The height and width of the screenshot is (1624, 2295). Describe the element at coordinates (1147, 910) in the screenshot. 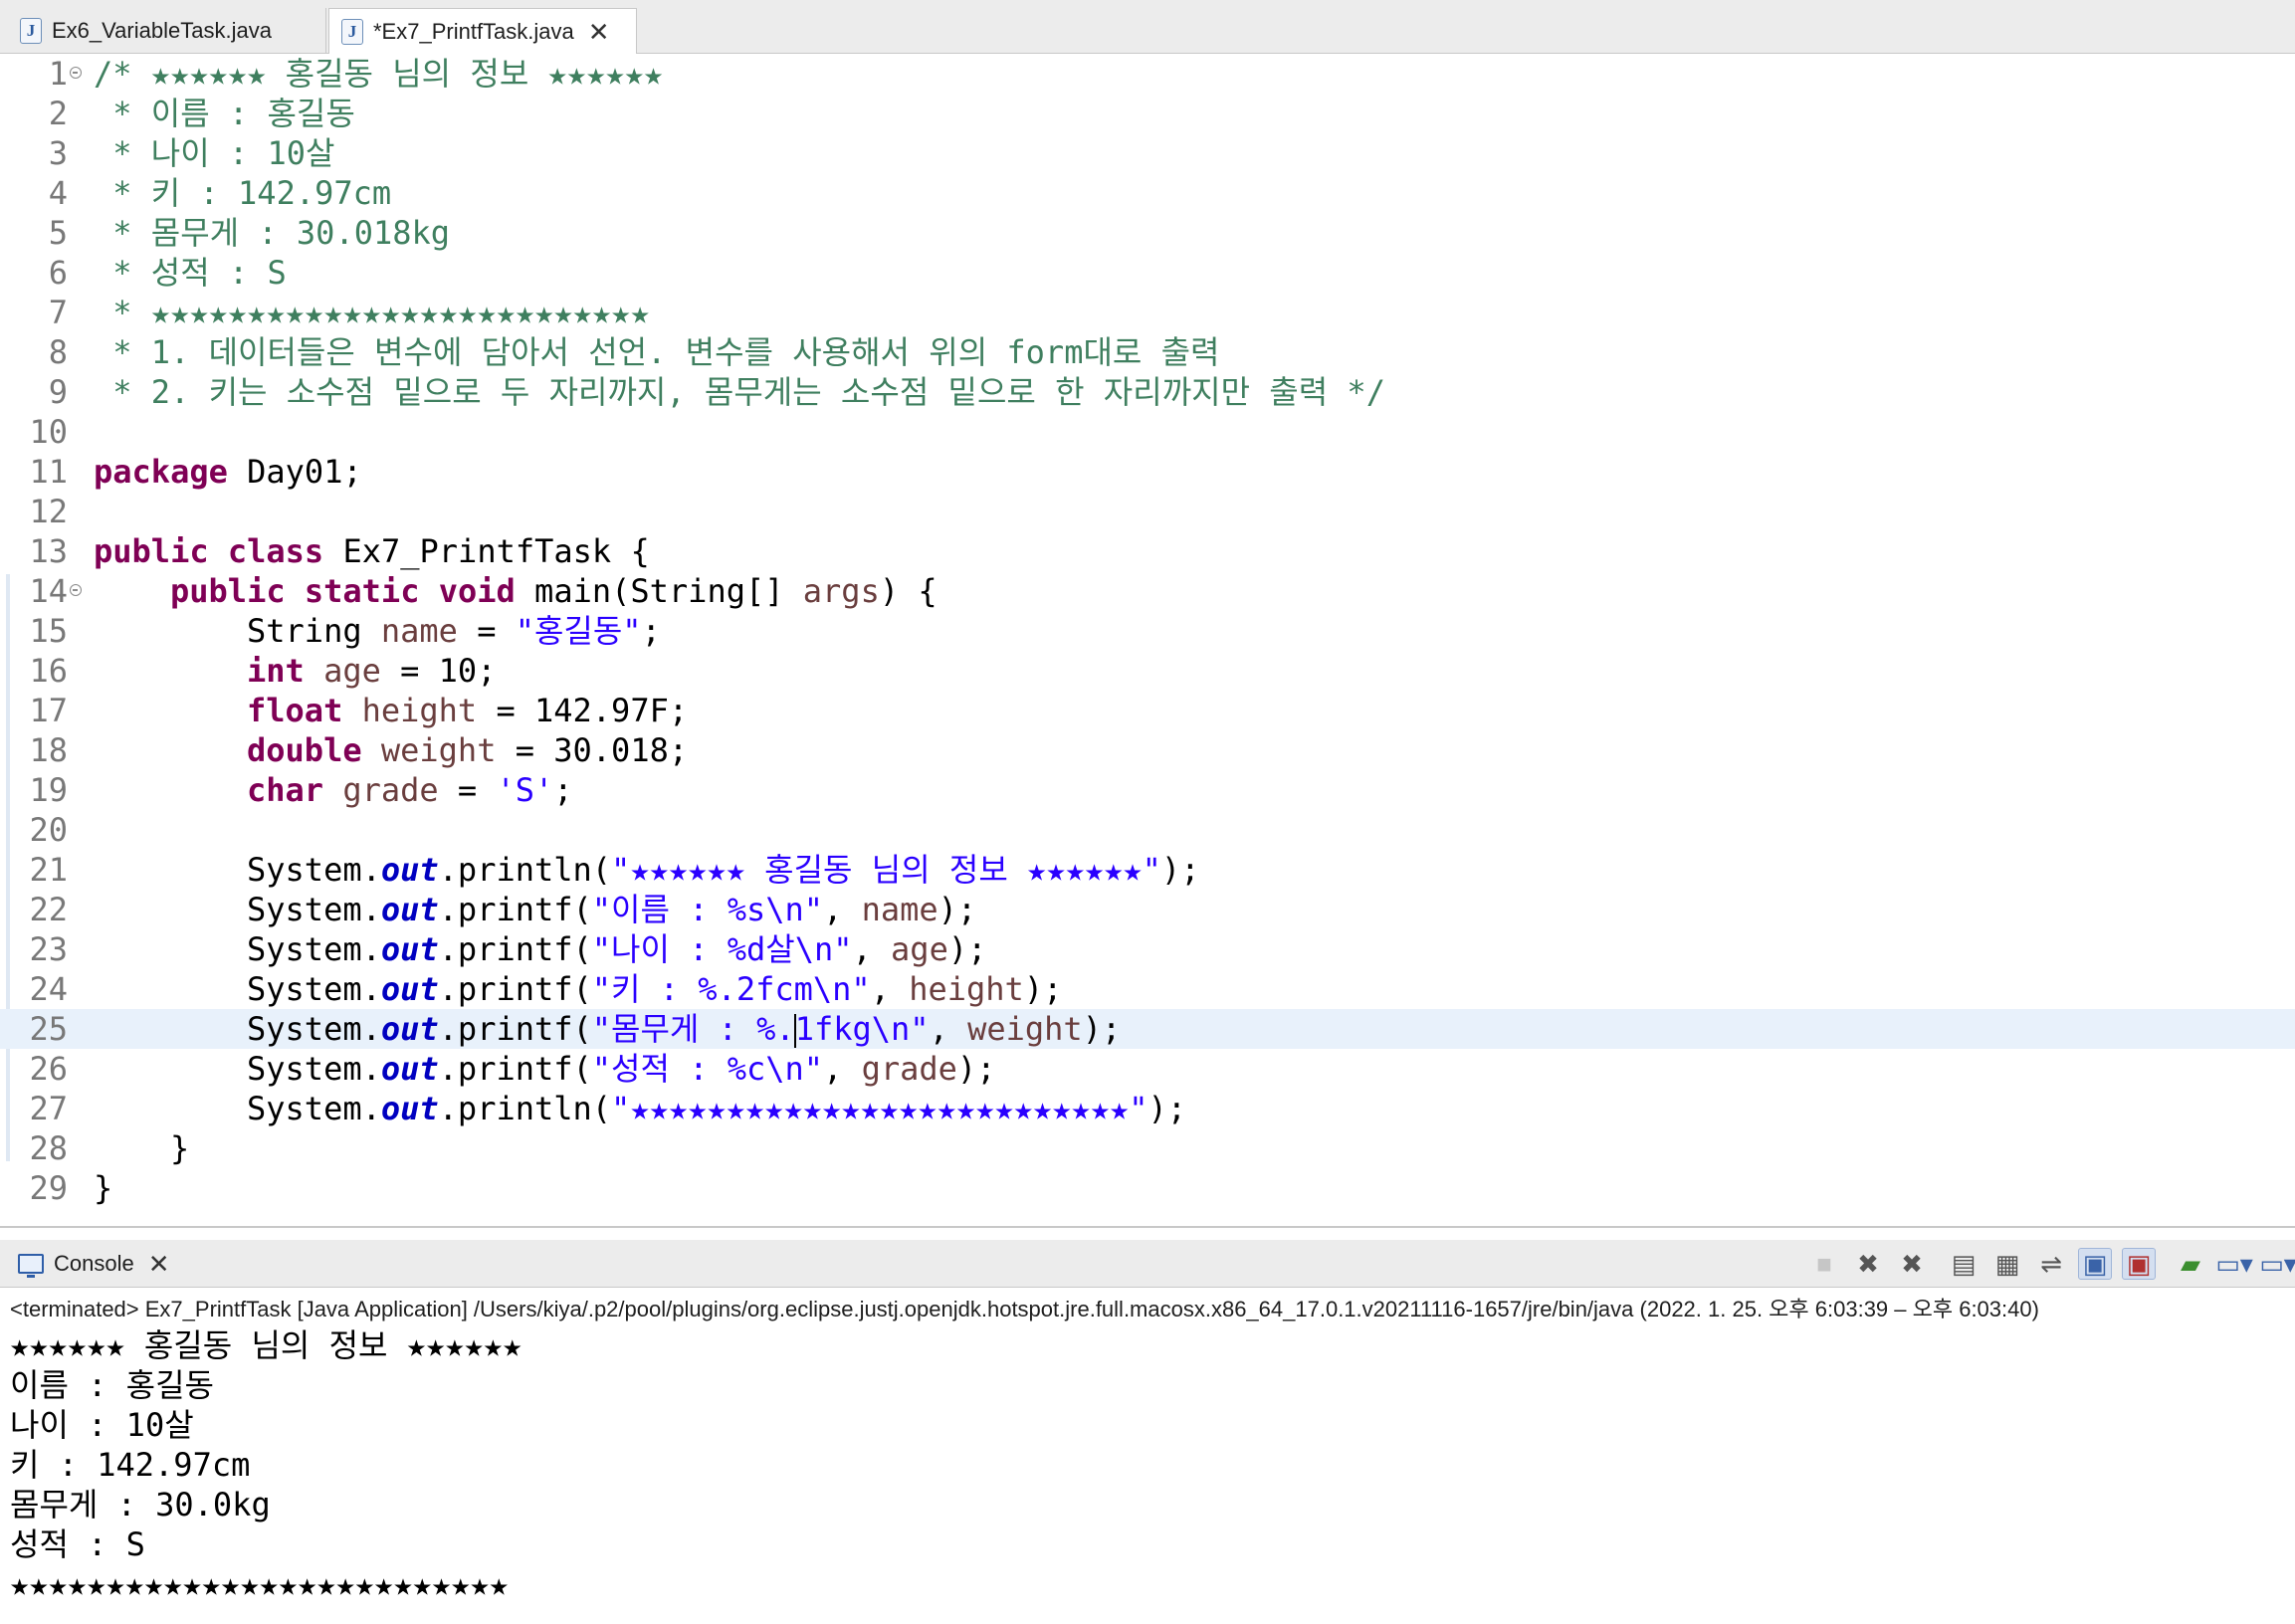

I see `code-line: 22 System.out.printf("이름 : %s\n", name);` at that location.